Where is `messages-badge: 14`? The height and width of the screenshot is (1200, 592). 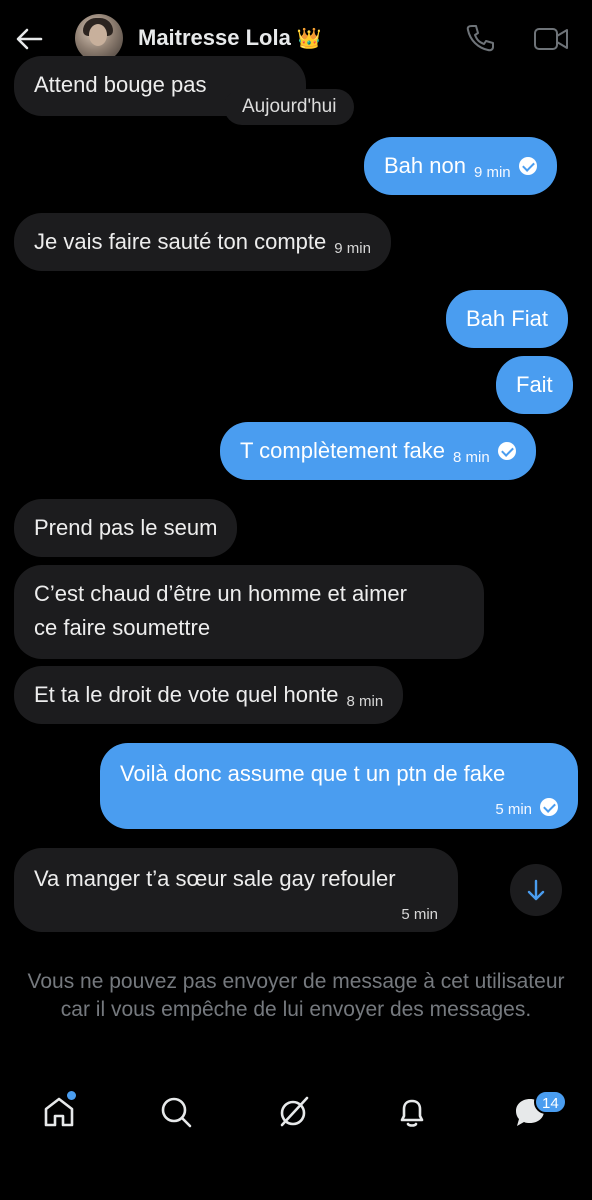
messages-badge: 14 is located at coordinates (550, 1102).